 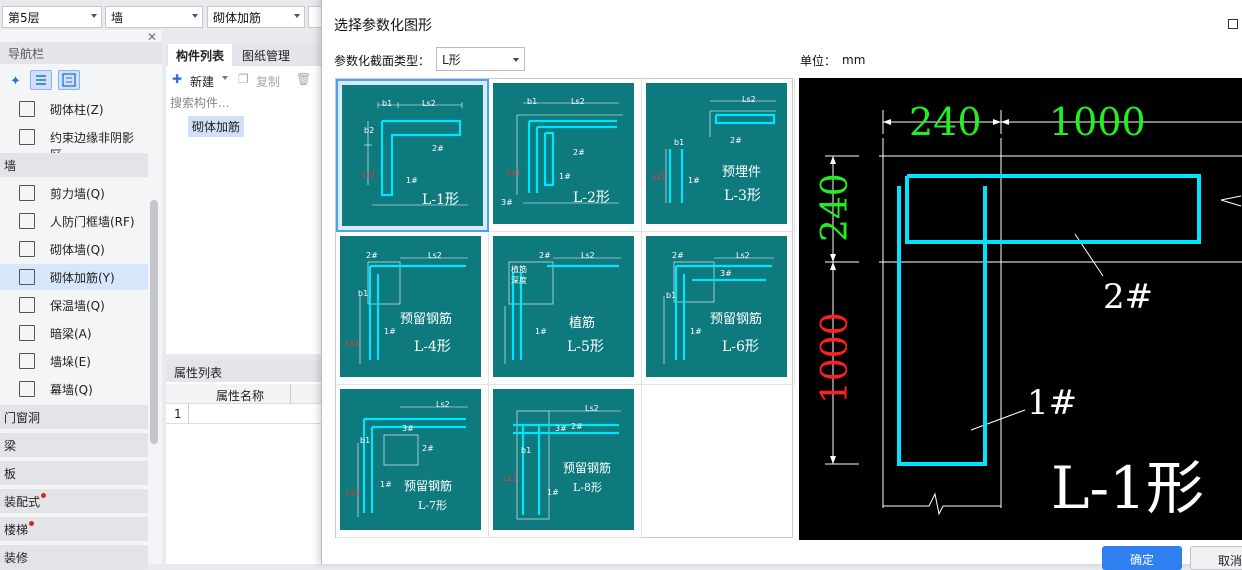 What do you see at coordinates (451, 60) in the screenshot?
I see `section-type-value: L形` at bounding box center [451, 60].